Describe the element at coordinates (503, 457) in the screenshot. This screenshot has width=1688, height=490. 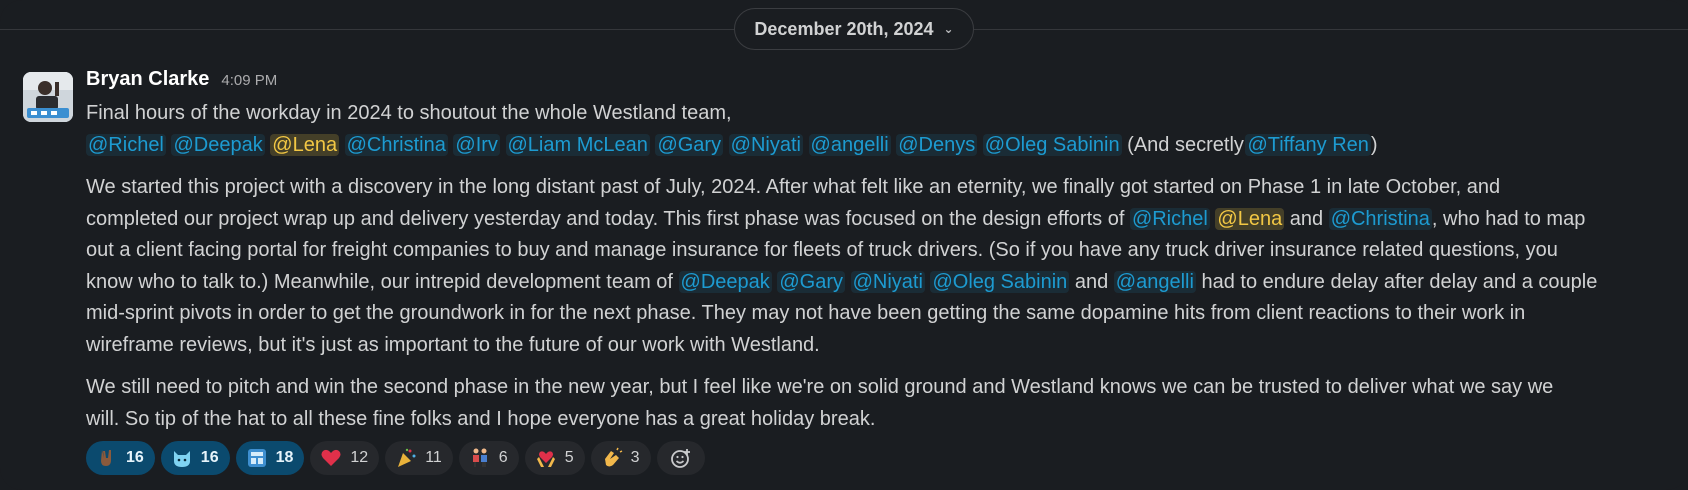
I see `reaction-count: 6` at that location.